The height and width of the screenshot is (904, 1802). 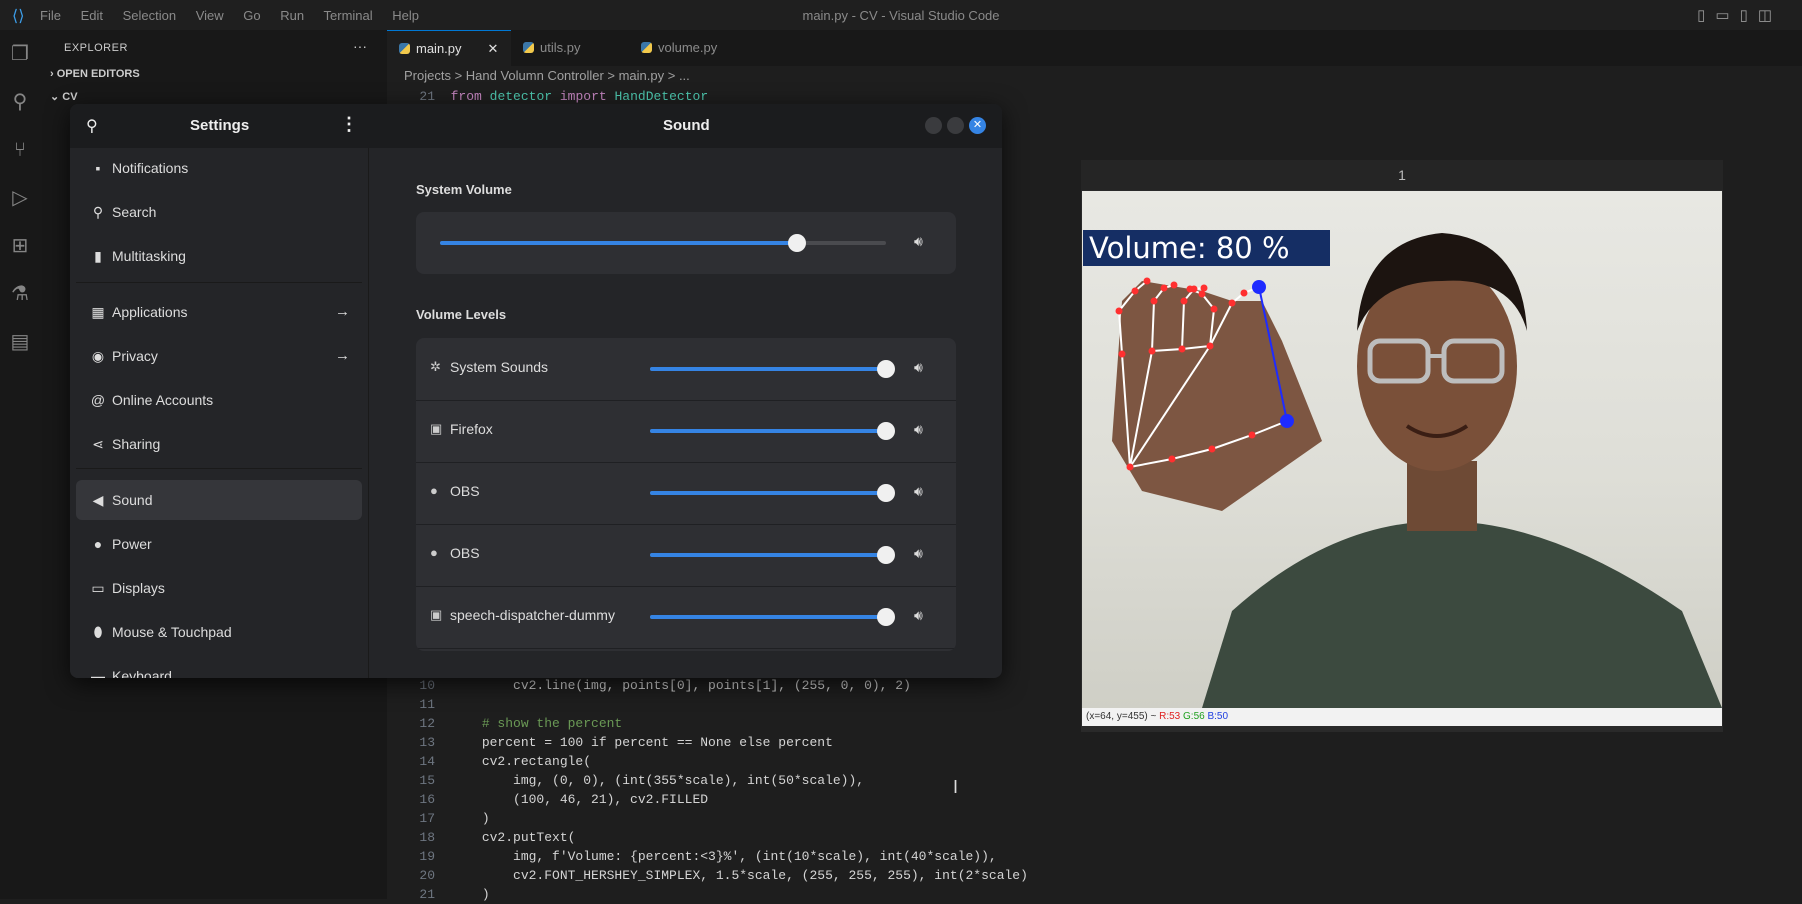 I want to click on close-tab-icon: ✕, so click(x=493, y=48).